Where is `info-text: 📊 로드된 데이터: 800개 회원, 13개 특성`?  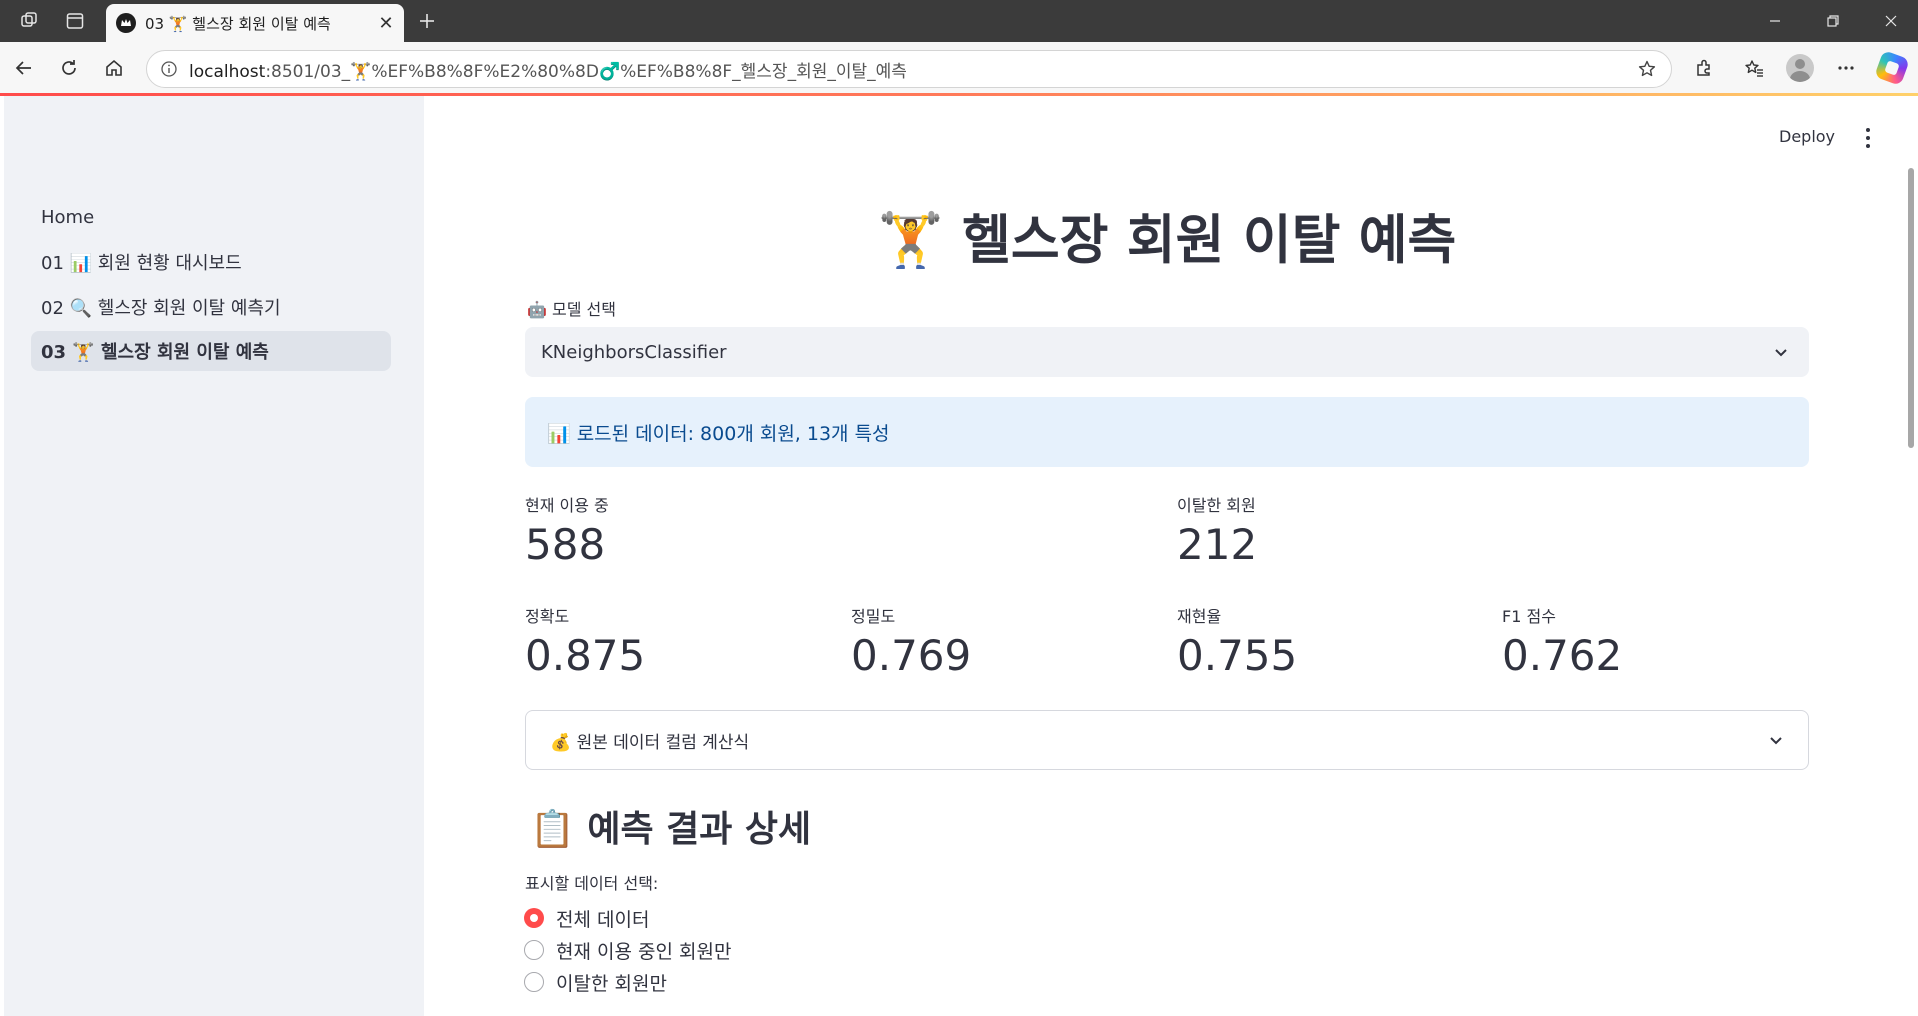 info-text: 📊 로드된 데이터: 800개 회원, 13개 특성 is located at coordinates (718, 433).